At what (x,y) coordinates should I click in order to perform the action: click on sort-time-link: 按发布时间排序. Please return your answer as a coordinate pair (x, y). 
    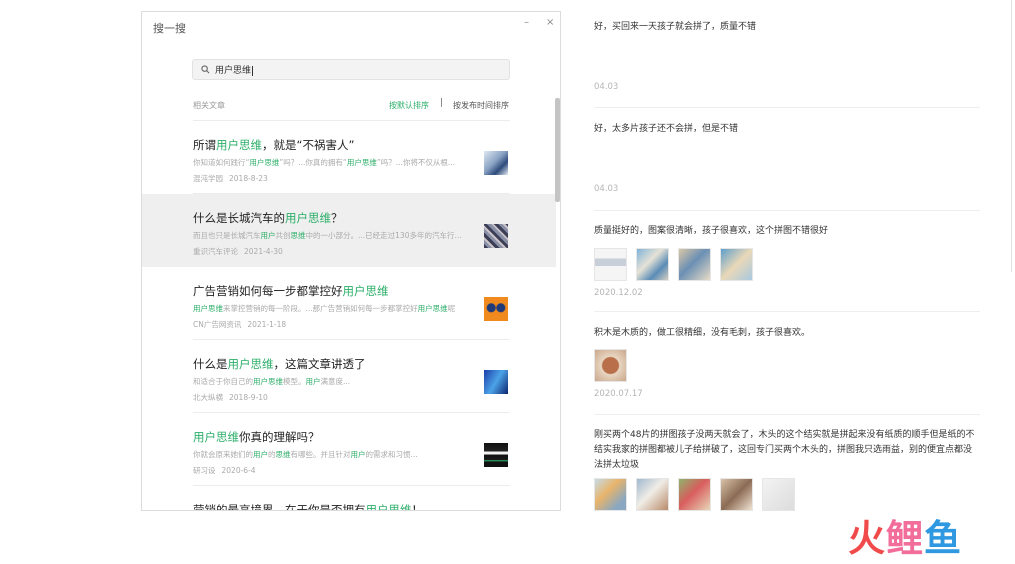
    Looking at the image, I should click on (481, 105).